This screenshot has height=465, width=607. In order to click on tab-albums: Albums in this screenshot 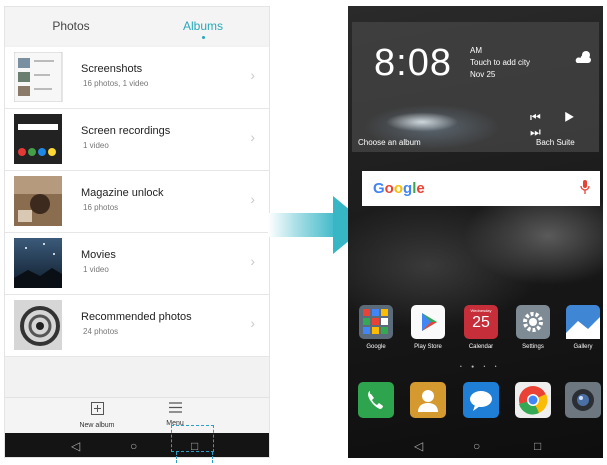, I will do `click(203, 26)`.